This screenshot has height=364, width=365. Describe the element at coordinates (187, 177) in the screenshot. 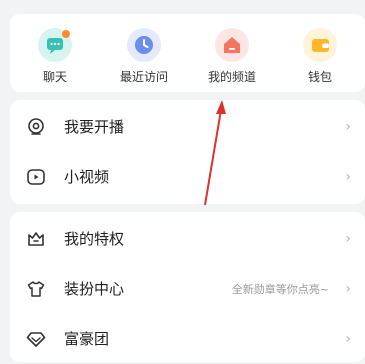

I see `menu-row-short-video: 小视频 ›` at that location.